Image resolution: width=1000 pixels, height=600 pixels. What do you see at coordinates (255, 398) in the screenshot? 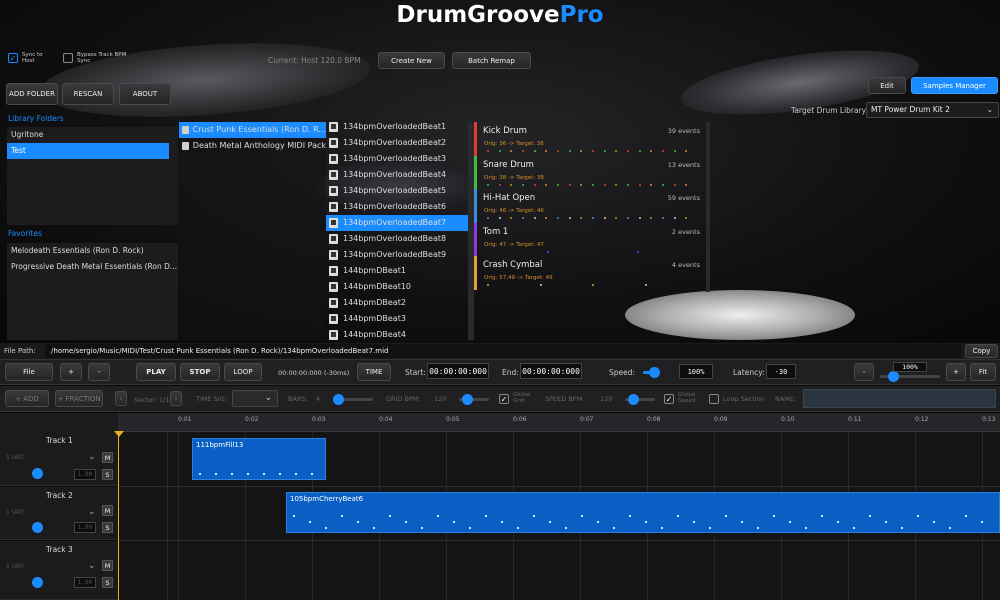
I see `time-sig-select: ⌄` at bounding box center [255, 398].